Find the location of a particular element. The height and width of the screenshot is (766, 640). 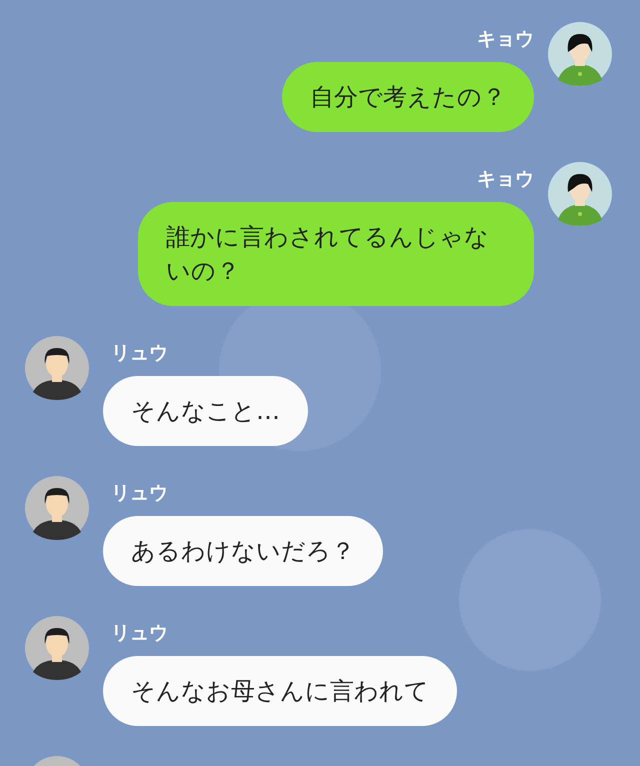

received-message-bubble: あるわけないだろ？ is located at coordinates (243, 551).